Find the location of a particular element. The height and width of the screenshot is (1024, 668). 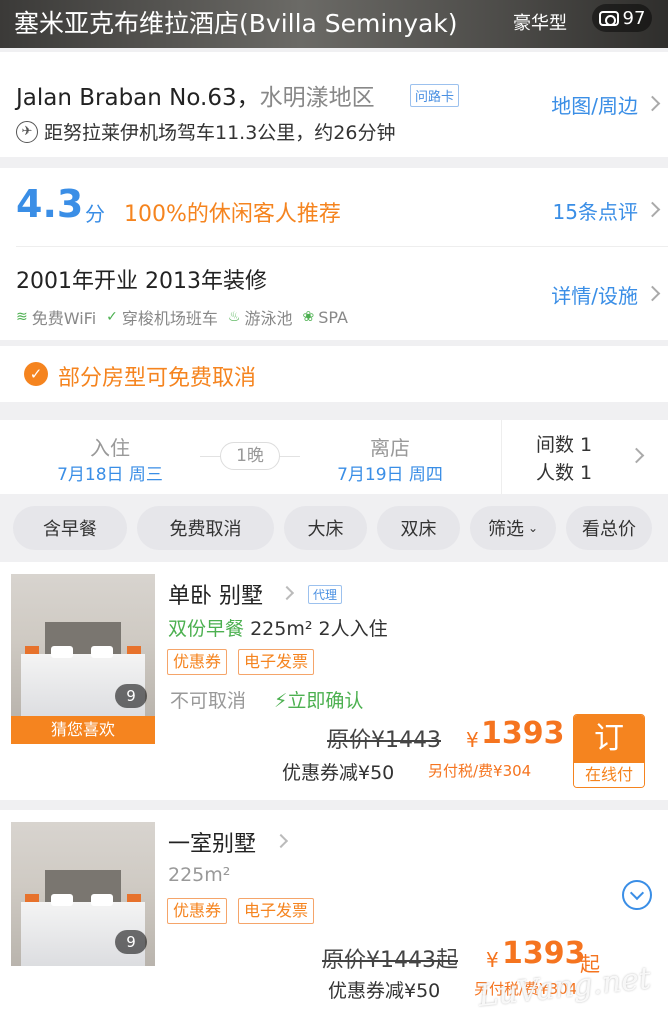

checkin-label: 入住 is located at coordinates (110, 448).